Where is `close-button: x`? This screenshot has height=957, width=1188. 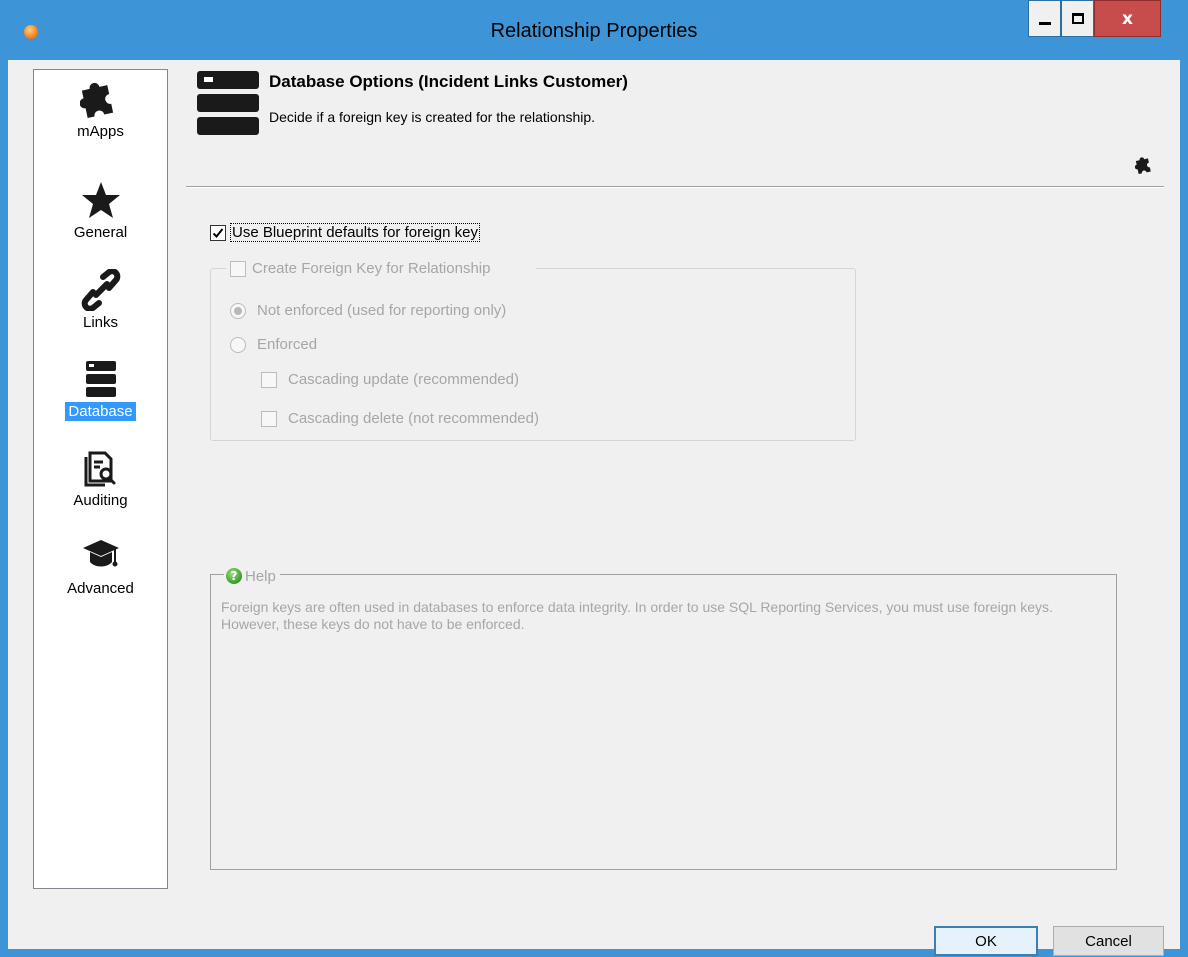 close-button: x is located at coordinates (1127, 18).